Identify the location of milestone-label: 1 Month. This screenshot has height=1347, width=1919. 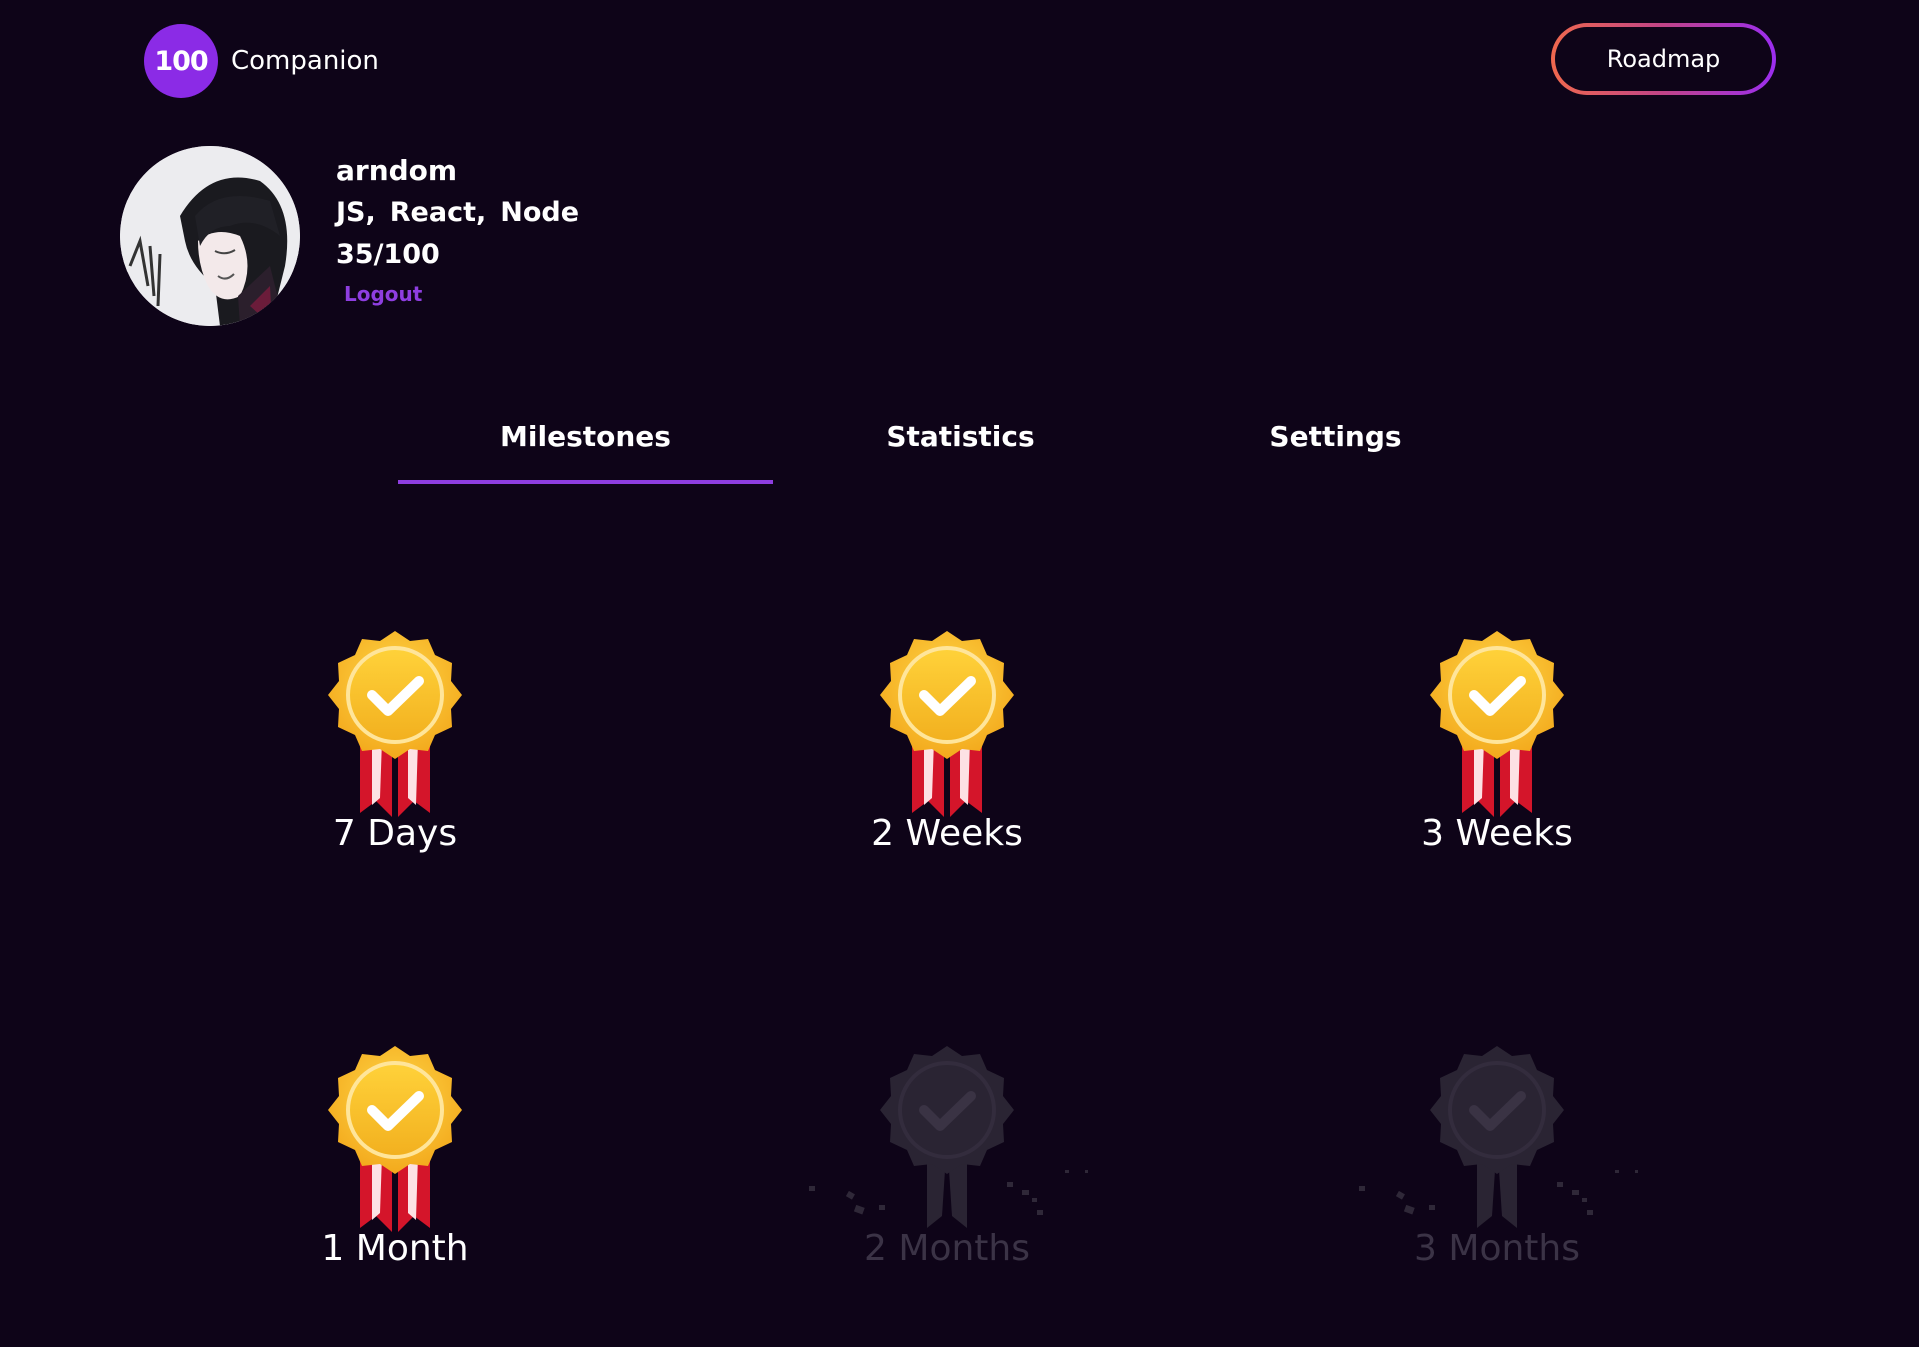
(395, 1248).